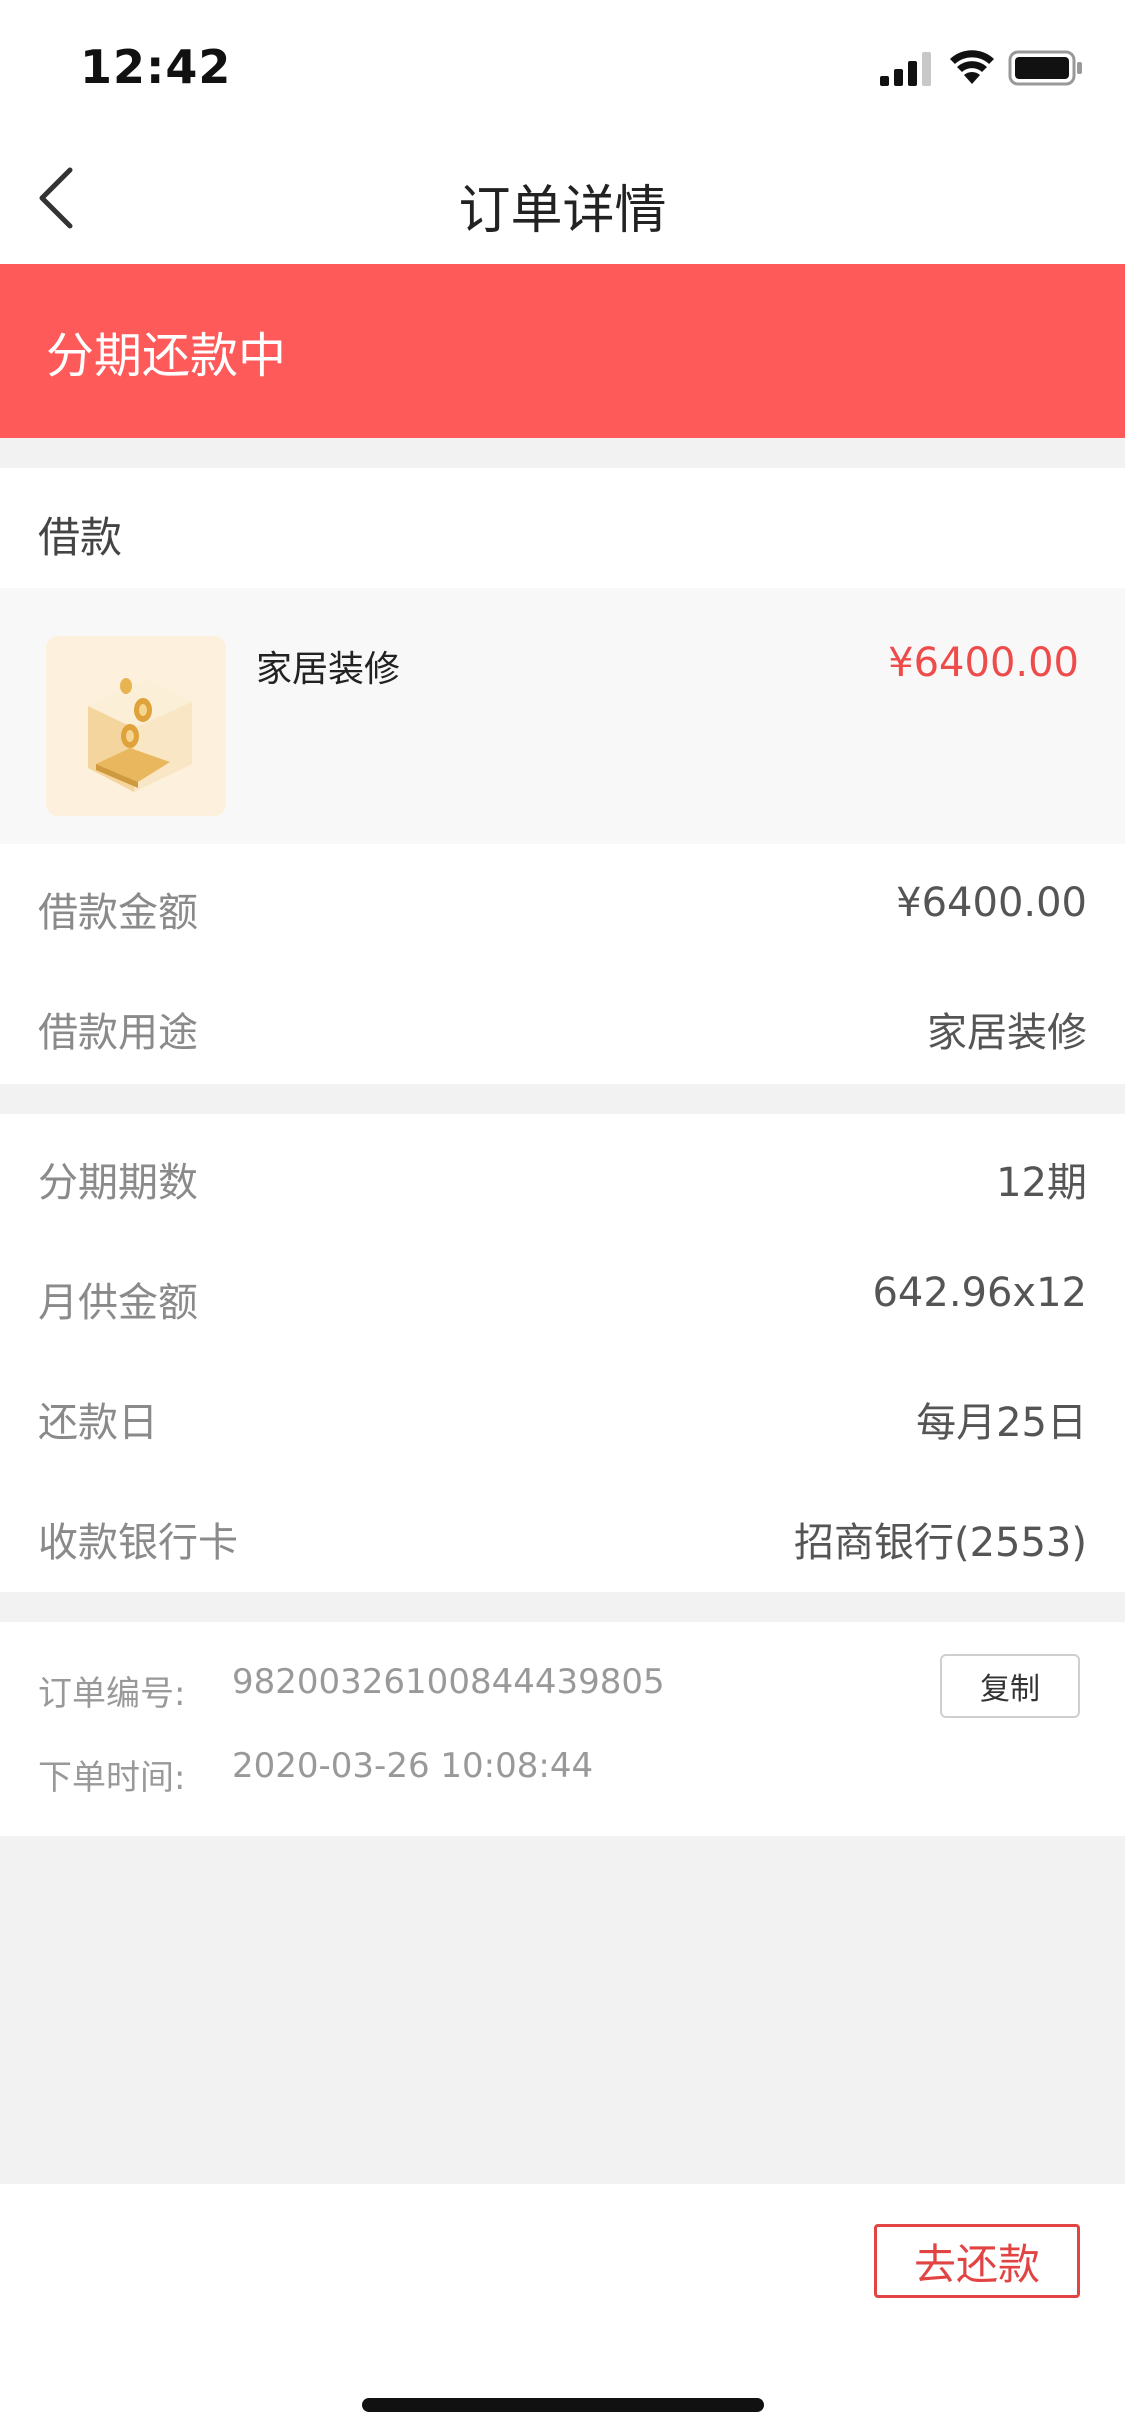 This screenshot has height=2436, width=1125. What do you see at coordinates (1041, 1183) in the screenshot?
I see `row-value: 12期` at bounding box center [1041, 1183].